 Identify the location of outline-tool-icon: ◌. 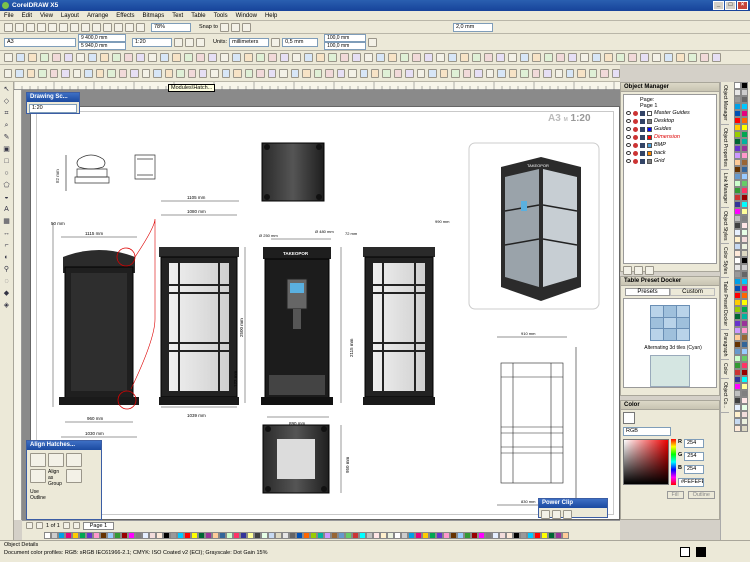
(7, 282).